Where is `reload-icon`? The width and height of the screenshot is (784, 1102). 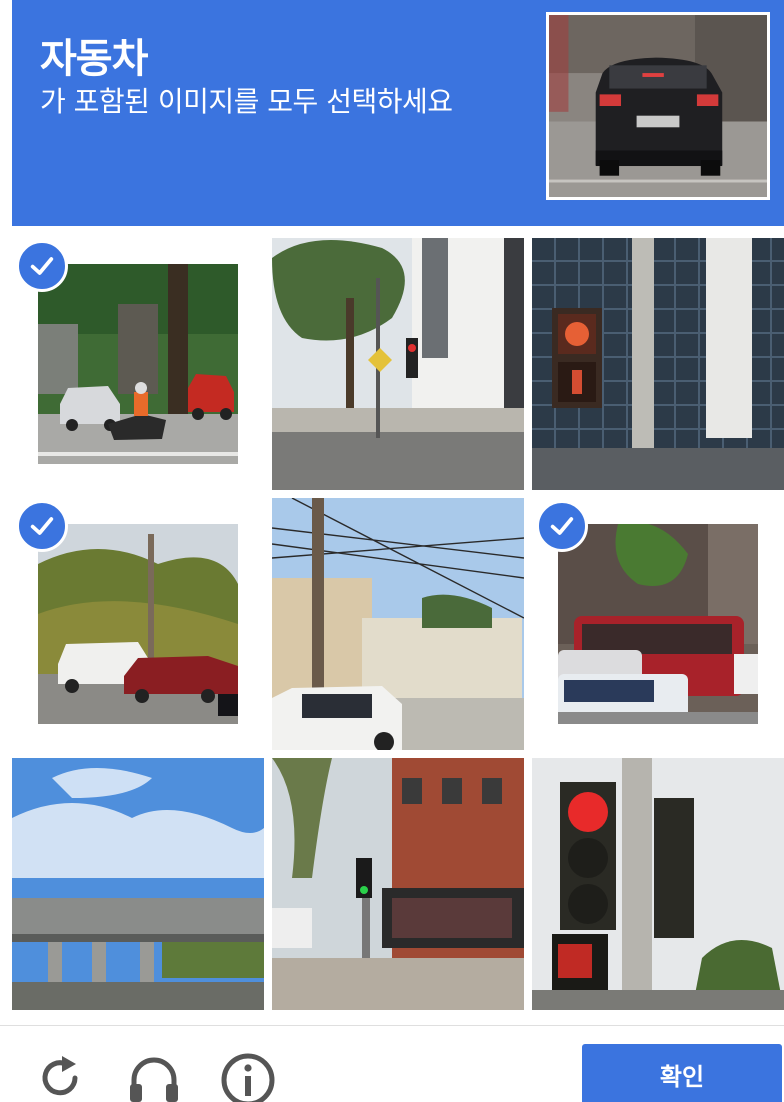
reload-icon is located at coordinates (60, 1076).